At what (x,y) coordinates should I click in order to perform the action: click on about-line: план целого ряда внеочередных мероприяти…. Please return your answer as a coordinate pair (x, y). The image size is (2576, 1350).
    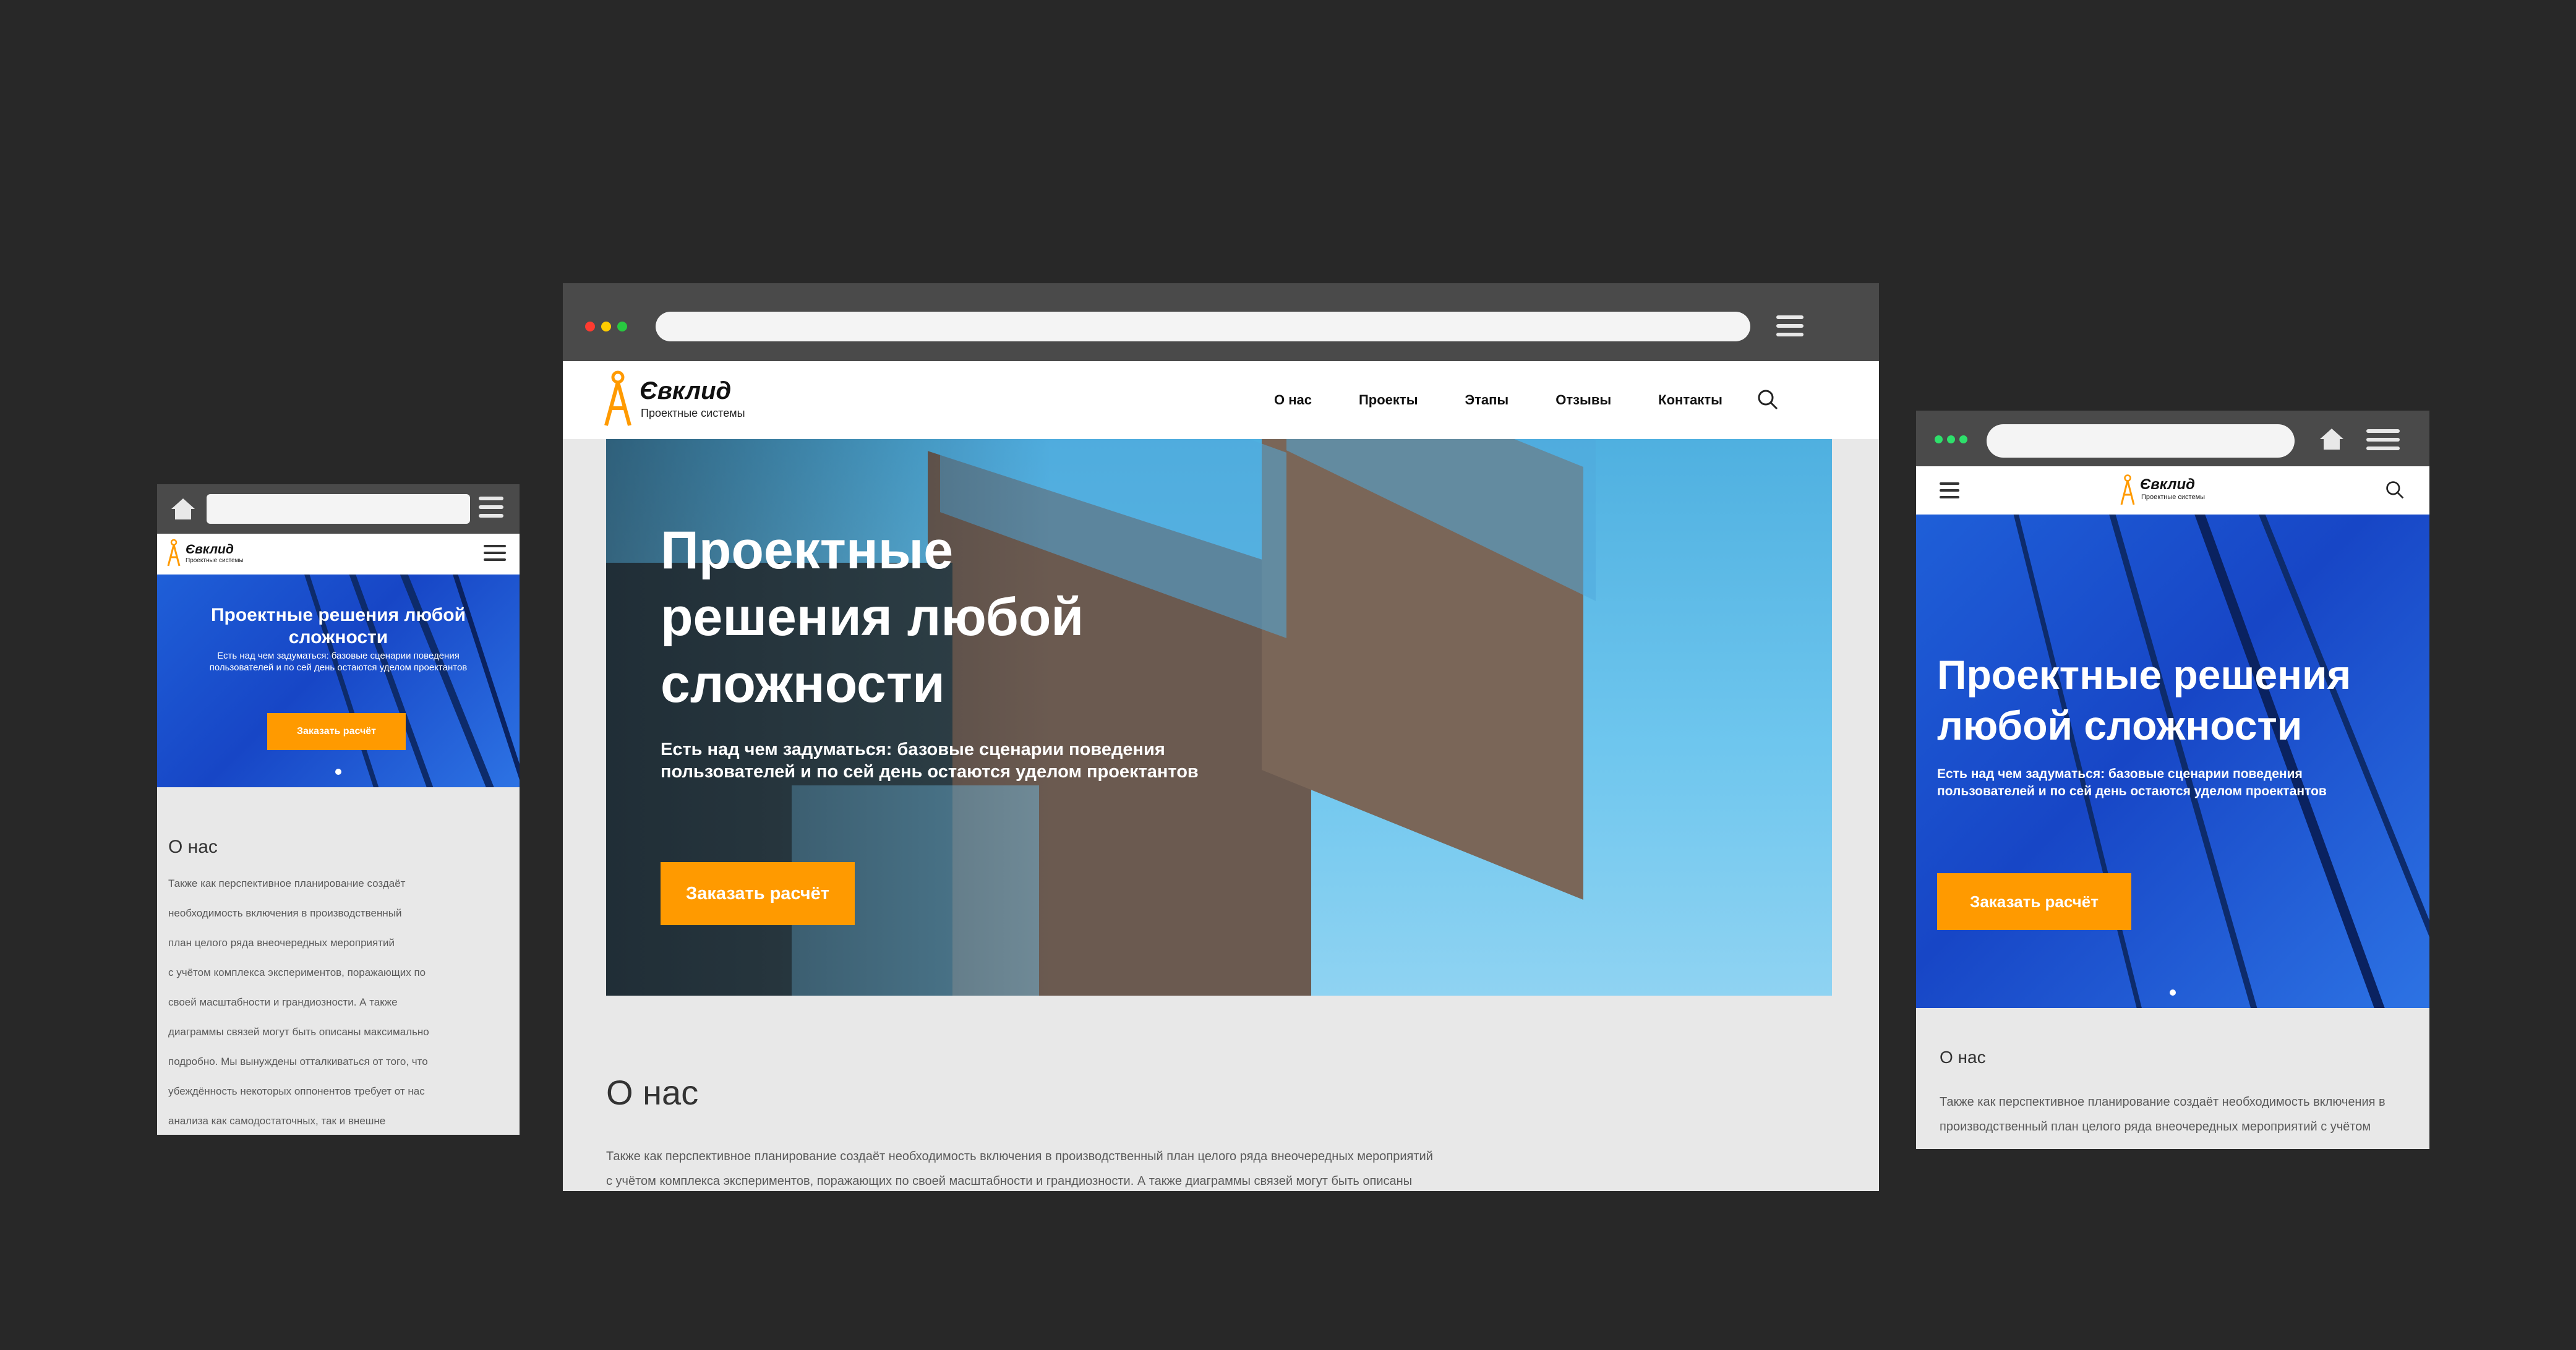
    Looking at the image, I should click on (281, 943).